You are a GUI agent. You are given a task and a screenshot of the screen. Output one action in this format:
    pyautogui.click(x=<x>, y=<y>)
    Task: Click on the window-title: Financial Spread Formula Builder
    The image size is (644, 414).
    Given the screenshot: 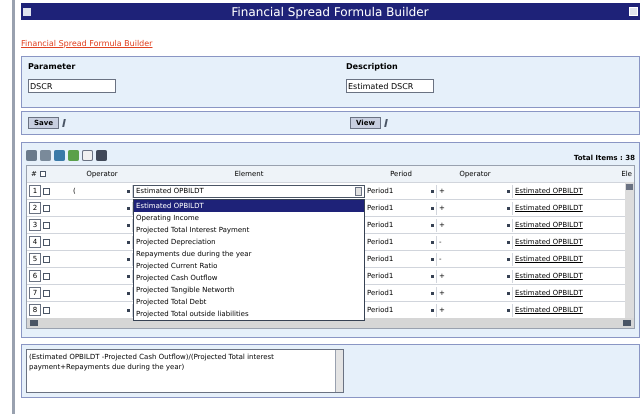 What is the action you would take?
    pyautogui.click(x=330, y=12)
    